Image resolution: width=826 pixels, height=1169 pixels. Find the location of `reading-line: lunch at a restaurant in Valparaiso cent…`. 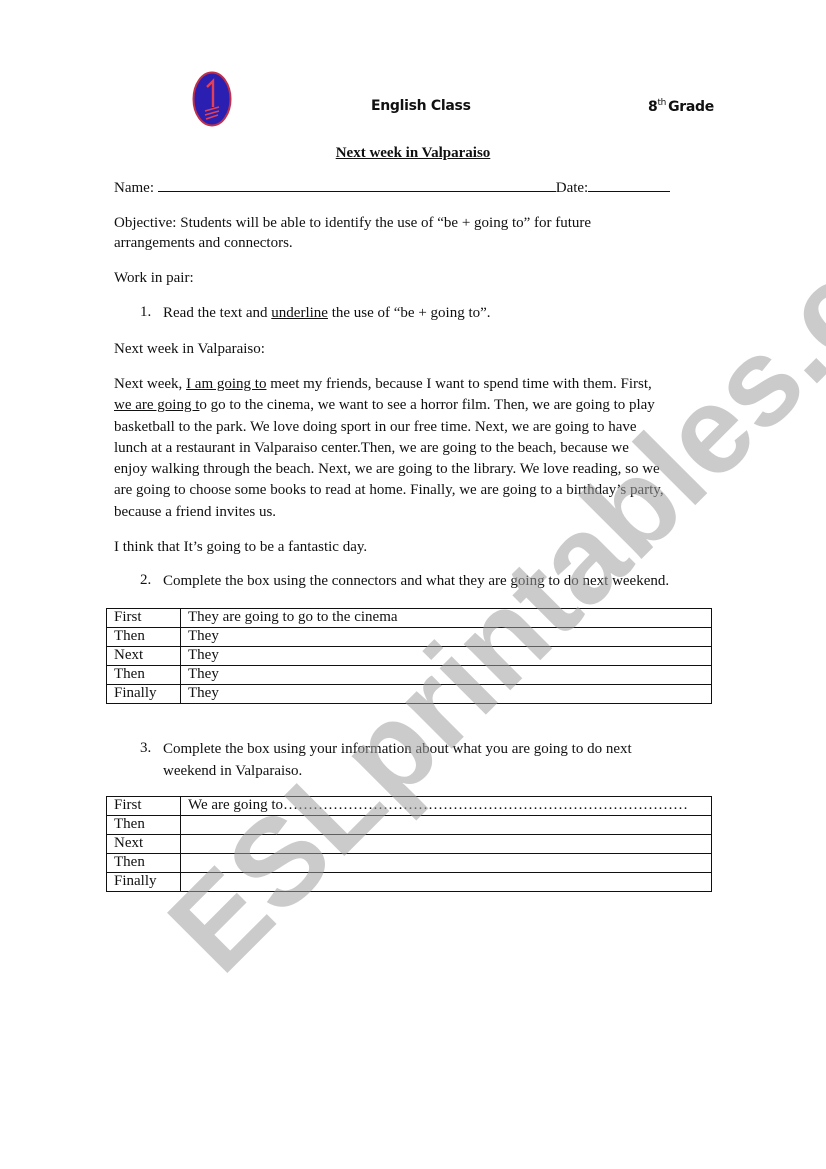

reading-line: lunch at a restaurant in Valparaiso cent… is located at coordinates (371, 447).